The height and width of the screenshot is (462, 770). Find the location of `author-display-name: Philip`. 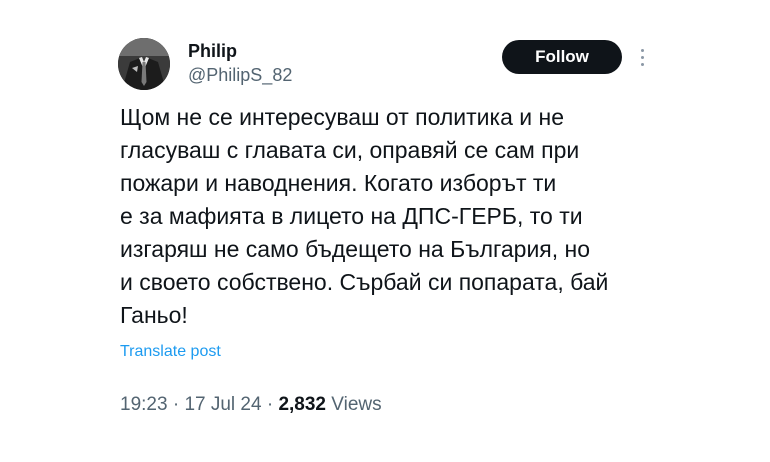

author-display-name: Philip is located at coordinates (240, 51).